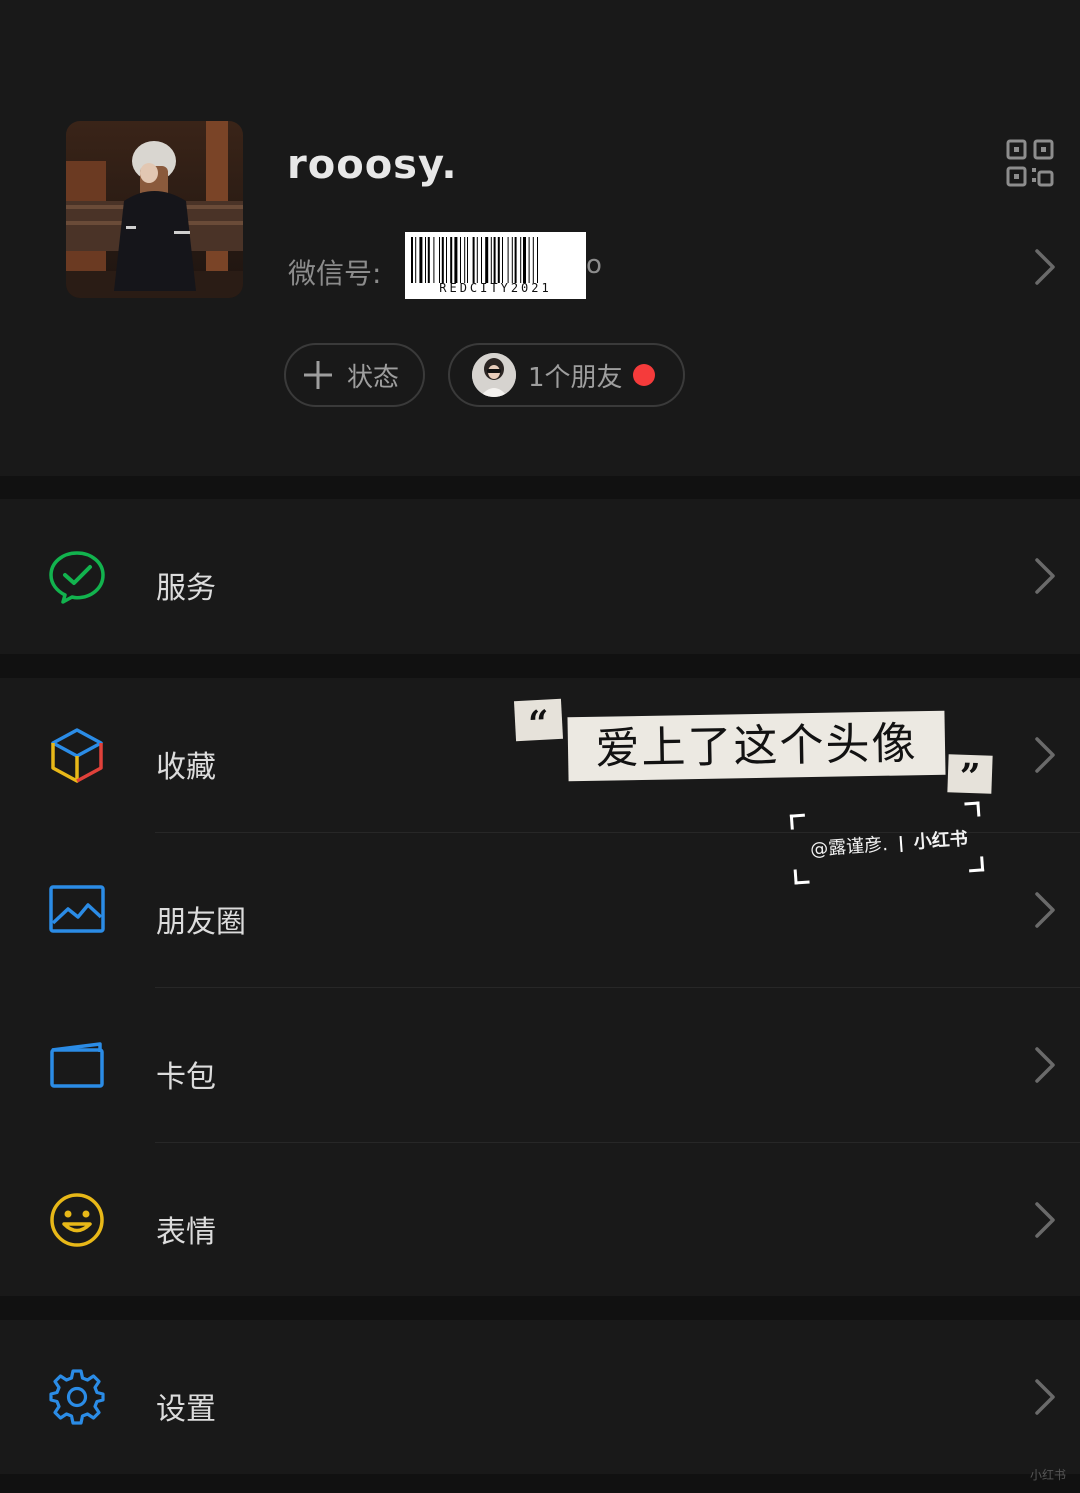 The image size is (1080, 1493). I want to click on settings-label: 设置, so click(186, 1409).